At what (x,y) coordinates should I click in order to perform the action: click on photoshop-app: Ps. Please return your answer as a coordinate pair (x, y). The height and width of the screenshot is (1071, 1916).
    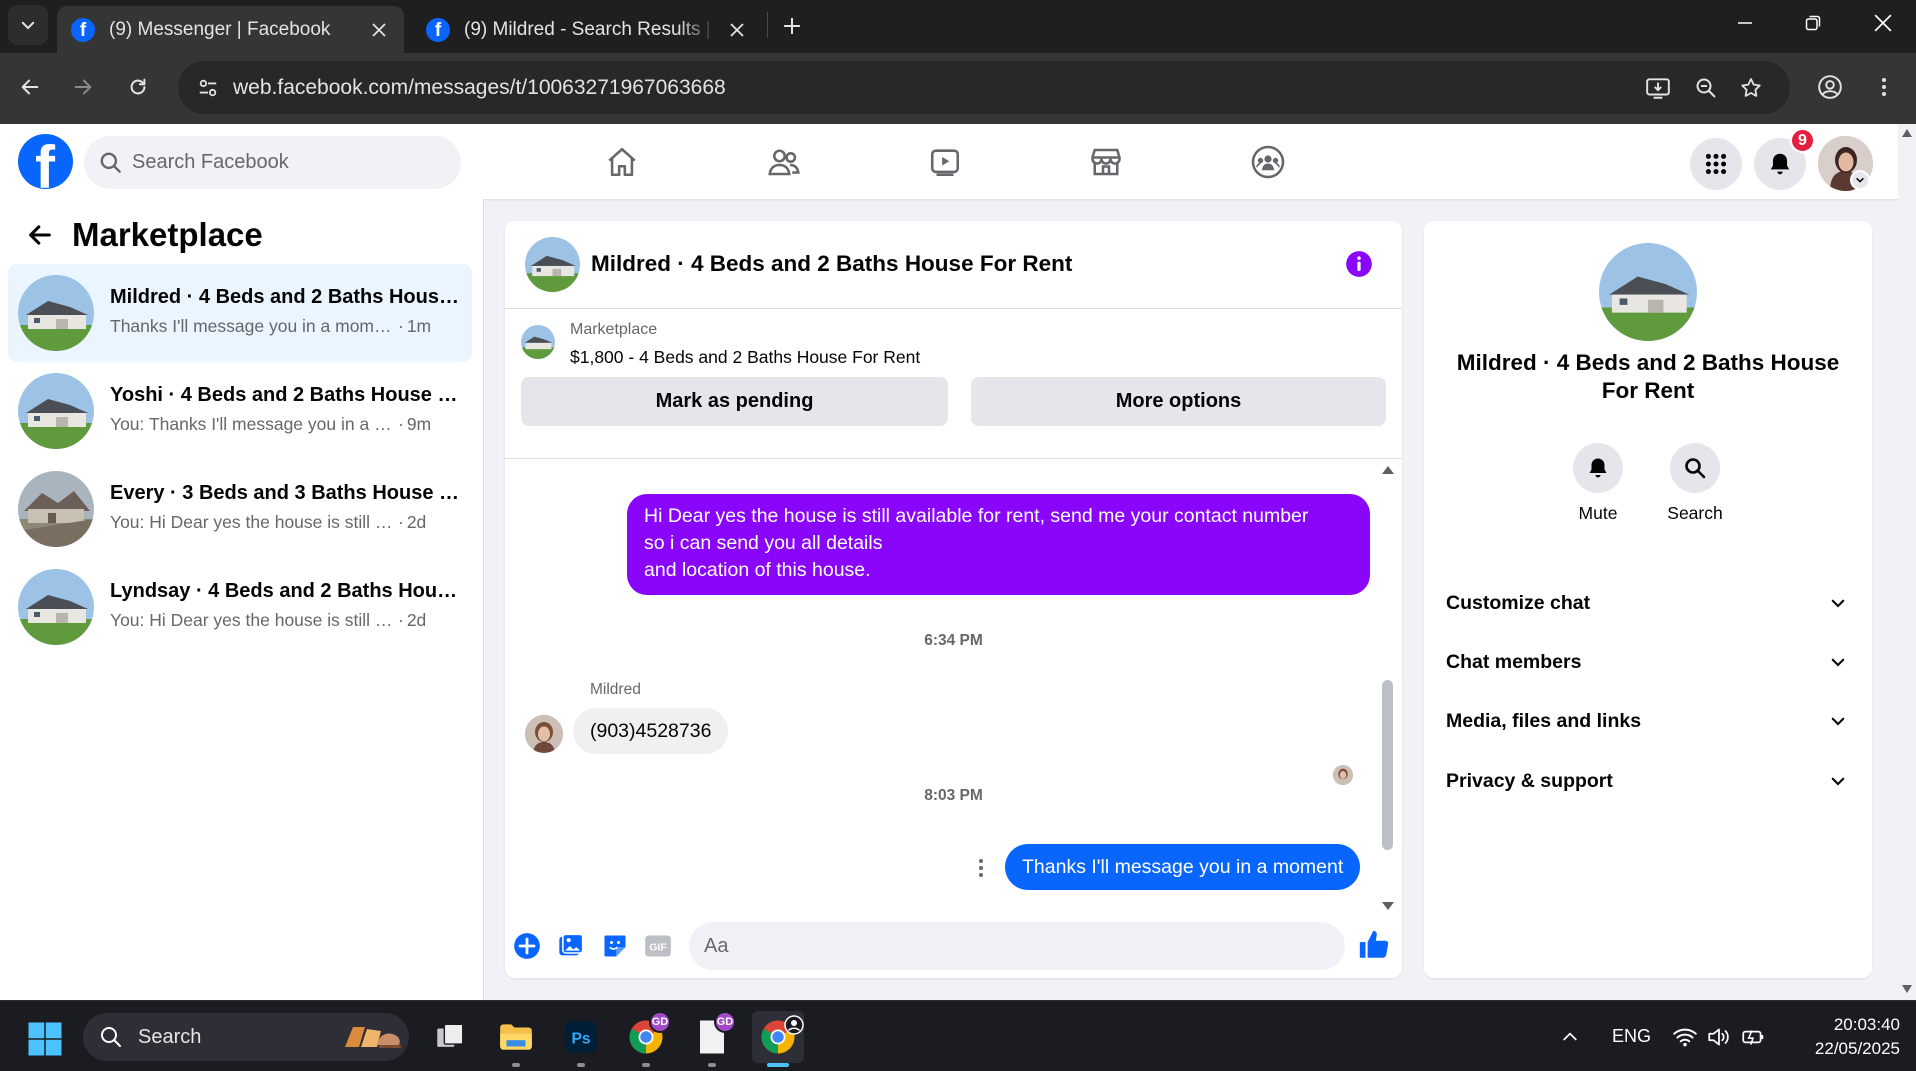
    Looking at the image, I should click on (581, 1037).